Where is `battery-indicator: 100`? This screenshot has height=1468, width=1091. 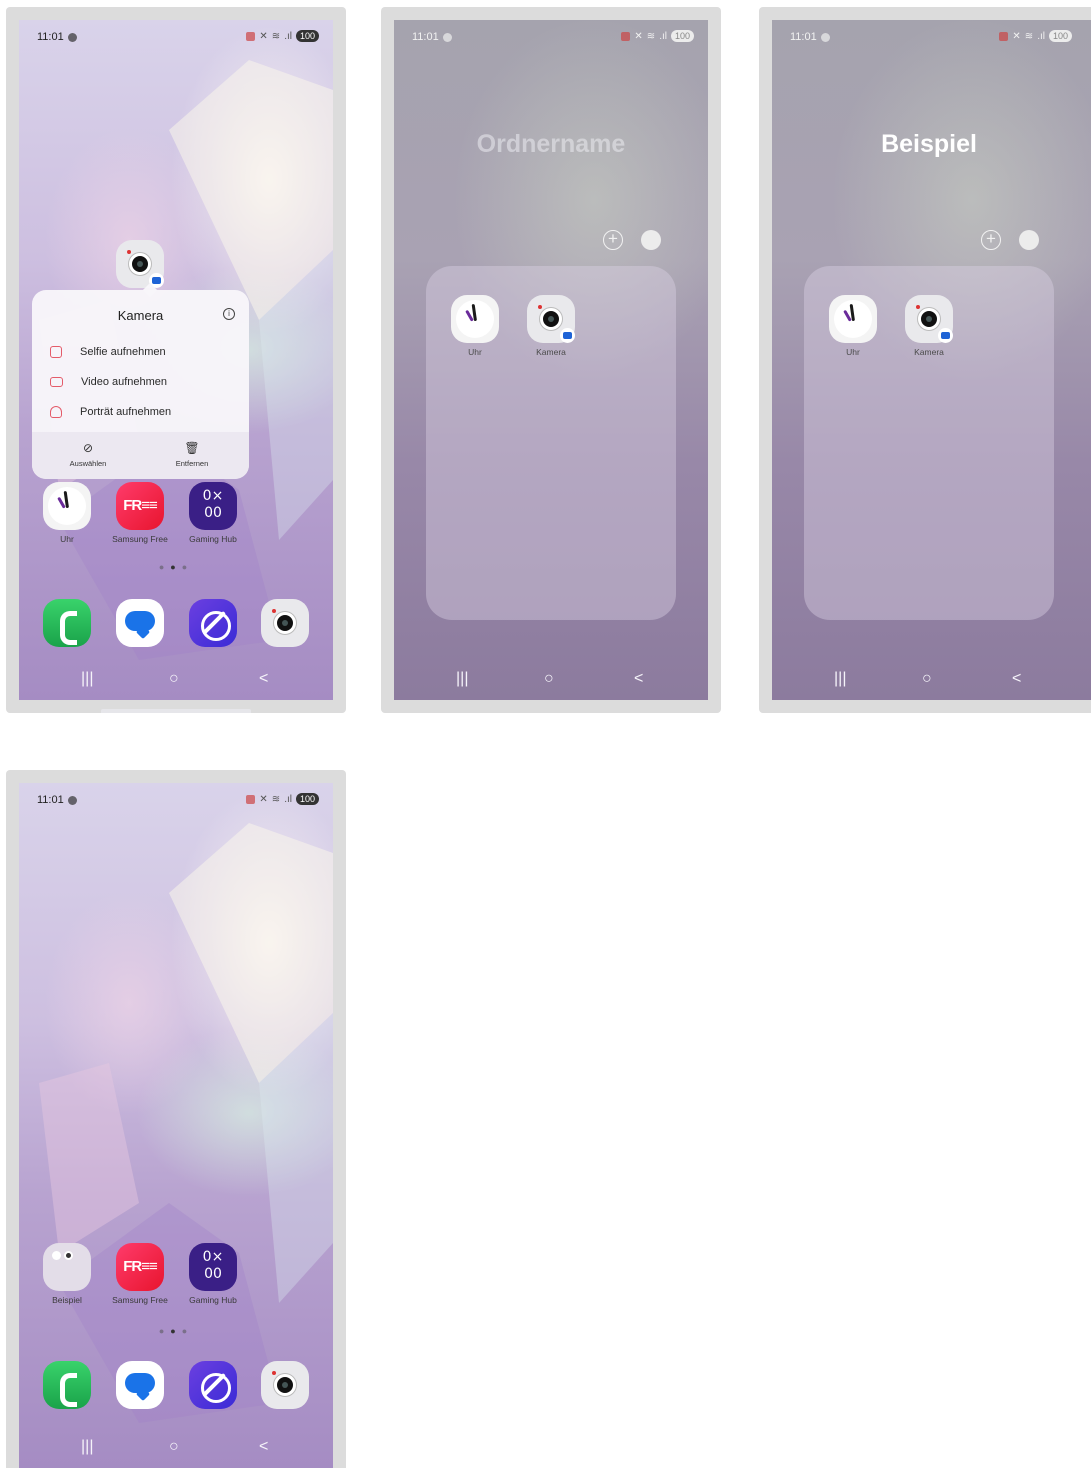
battery-indicator: 100 is located at coordinates (1060, 36).